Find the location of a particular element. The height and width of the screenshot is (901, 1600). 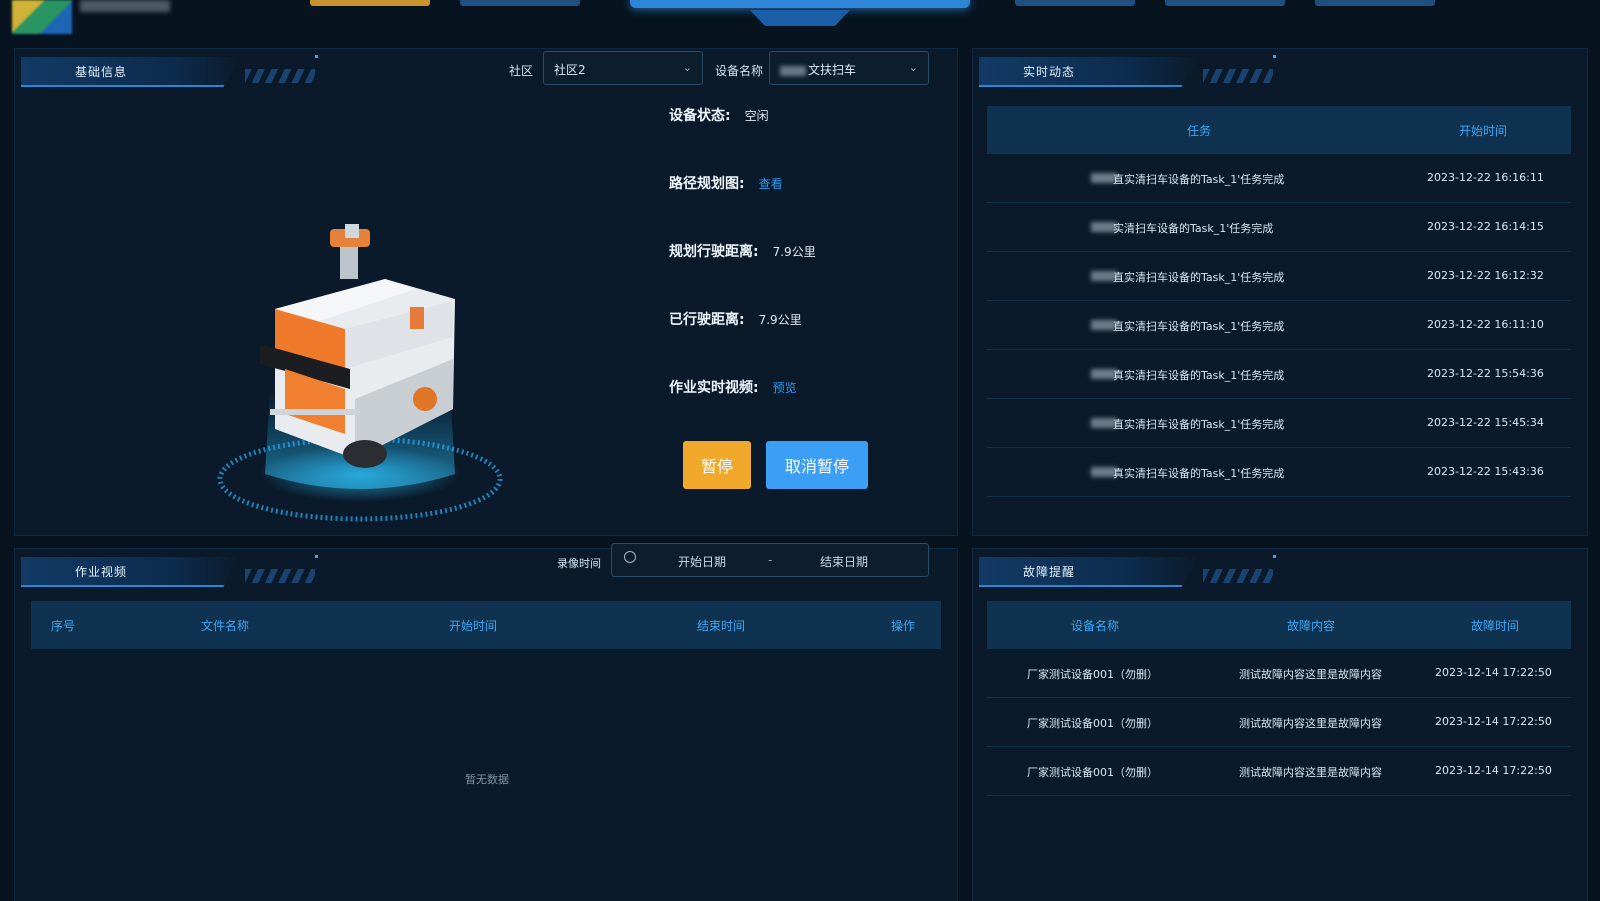

nav-notch-decoration is located at coordinates (800, 18).